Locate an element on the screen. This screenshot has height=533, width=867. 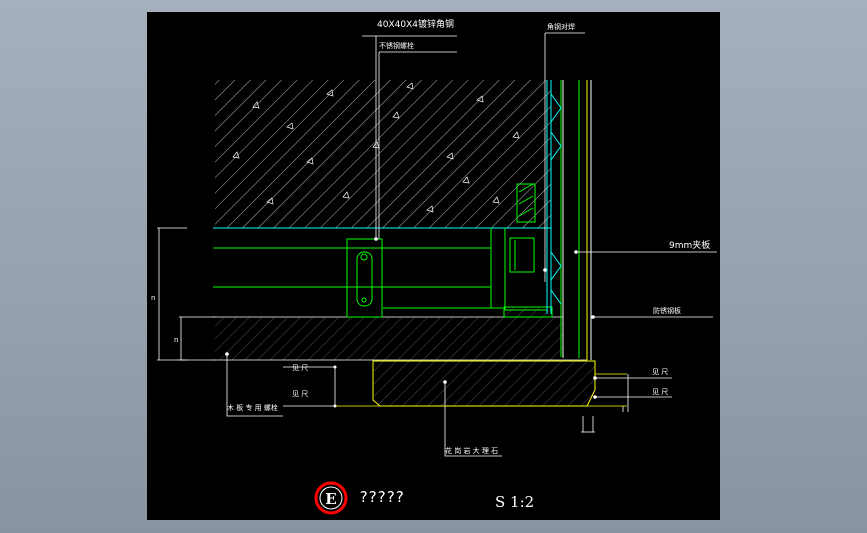
label-marble: 花 岗 岩 大 理 石 is located at coordinates (471, 450).